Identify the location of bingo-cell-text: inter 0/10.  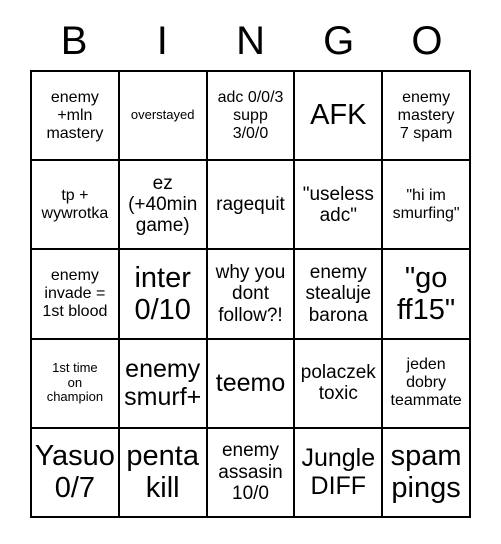
(162, 293).